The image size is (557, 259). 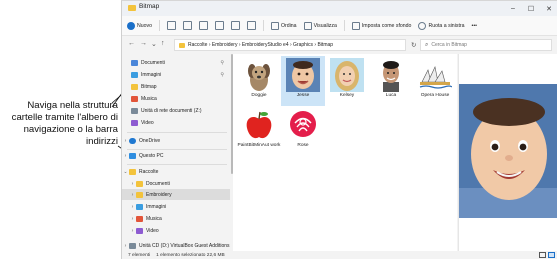 What do you see at coordinates (158, 183) in the screenshot?
I see `sidebar-item-label: Documenti` at bounding box center [158, 183].